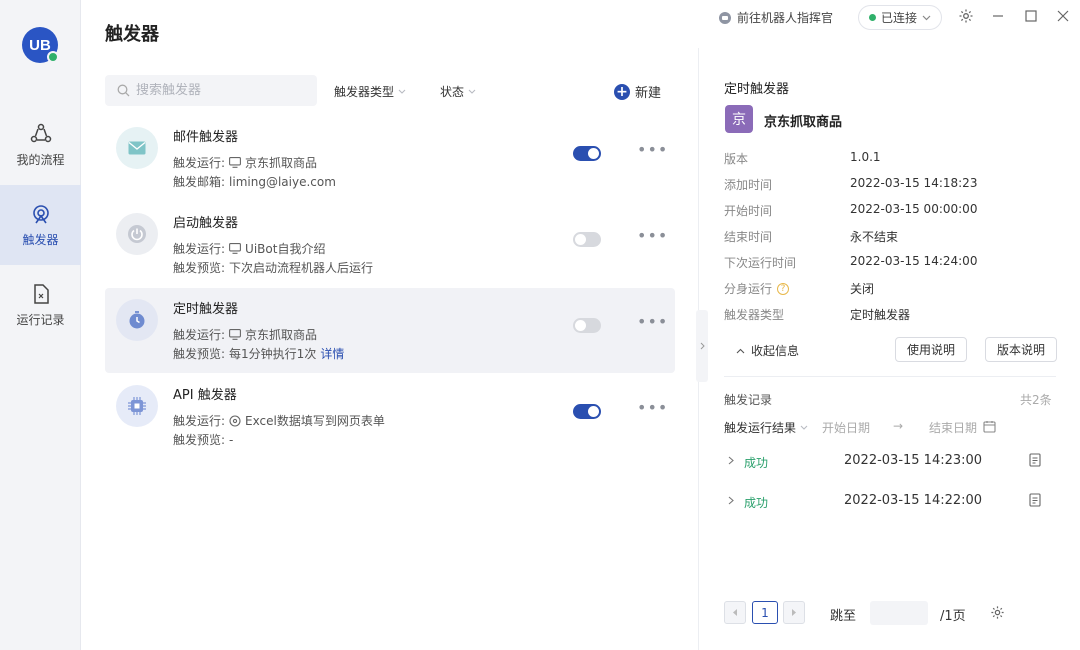 The width and height of the screenshot is (1080, 650). I want to click on records-count: 共2条, so click(1036, 400).